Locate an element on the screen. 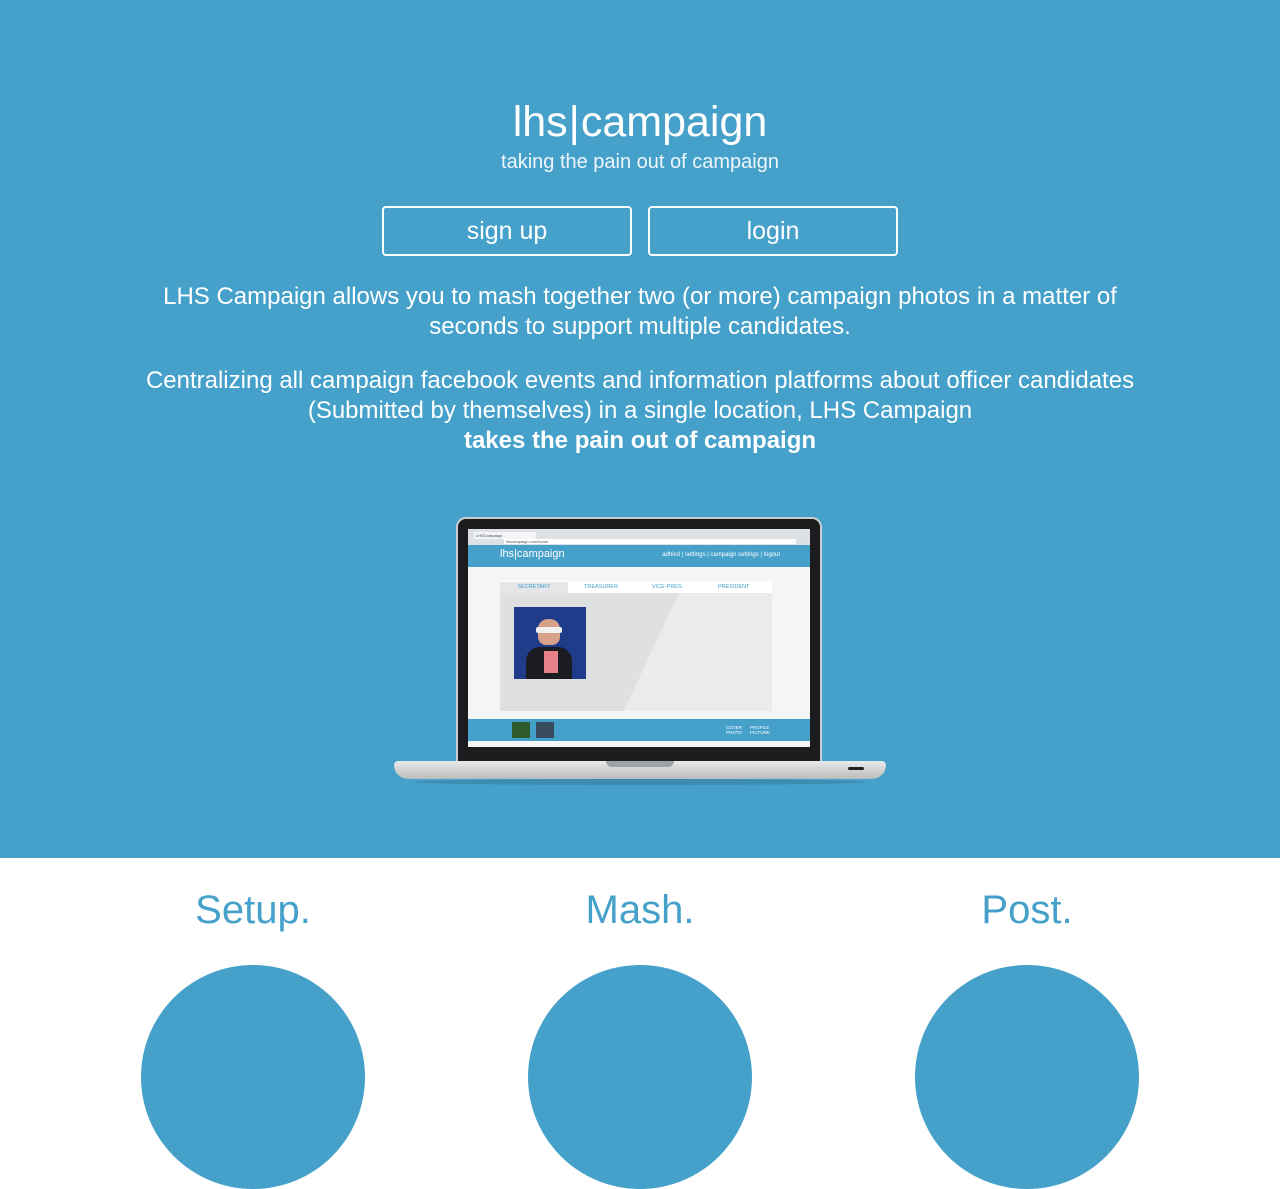  mockup-profile-picture-label: PROFILE PICTURE is located at coordinates (760, 730).